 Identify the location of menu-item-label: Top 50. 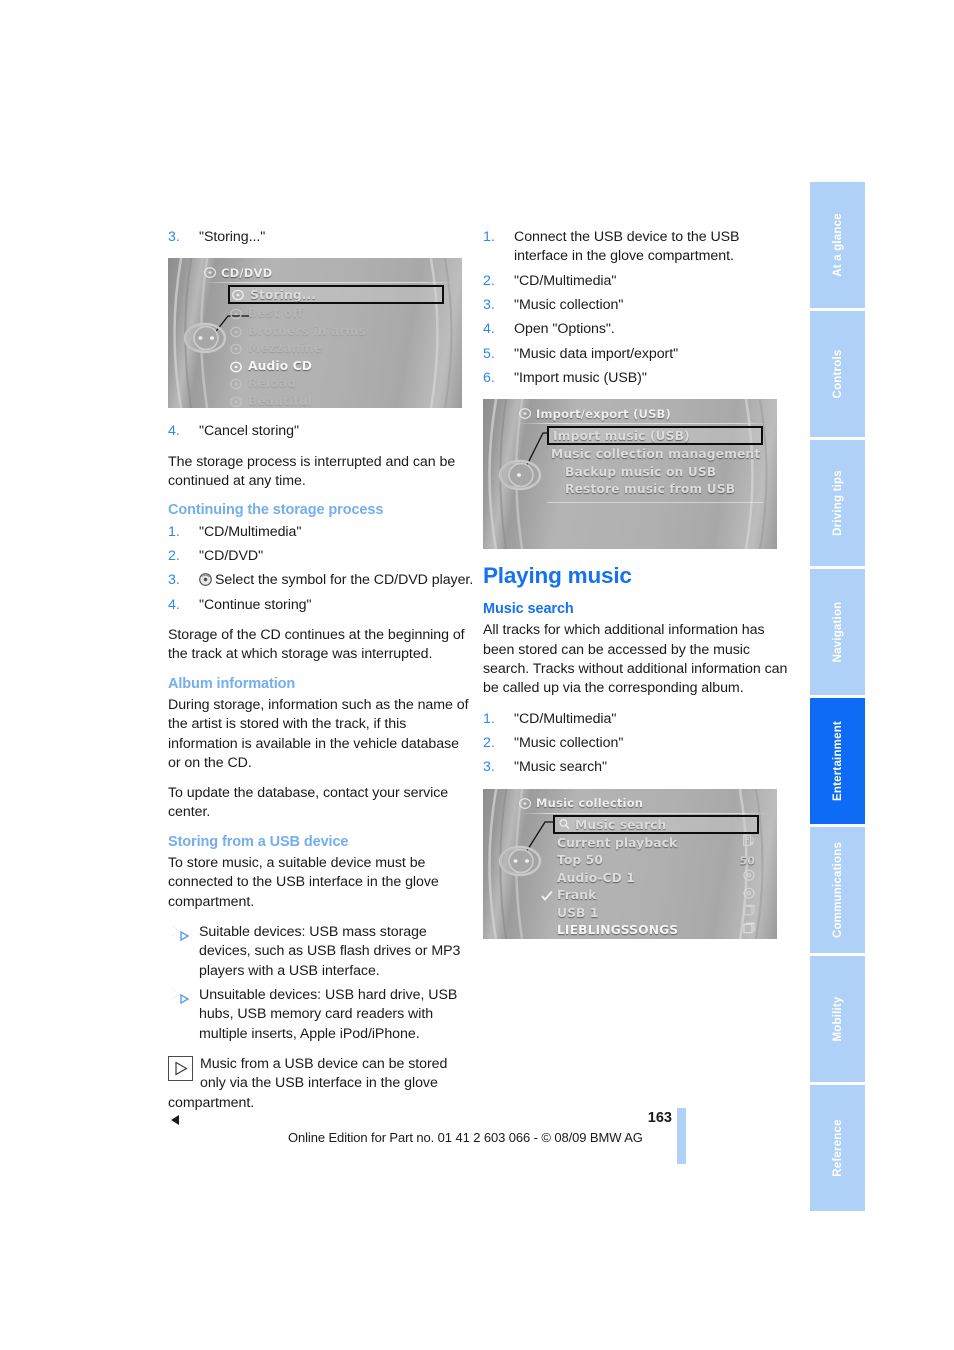
(580, 860).